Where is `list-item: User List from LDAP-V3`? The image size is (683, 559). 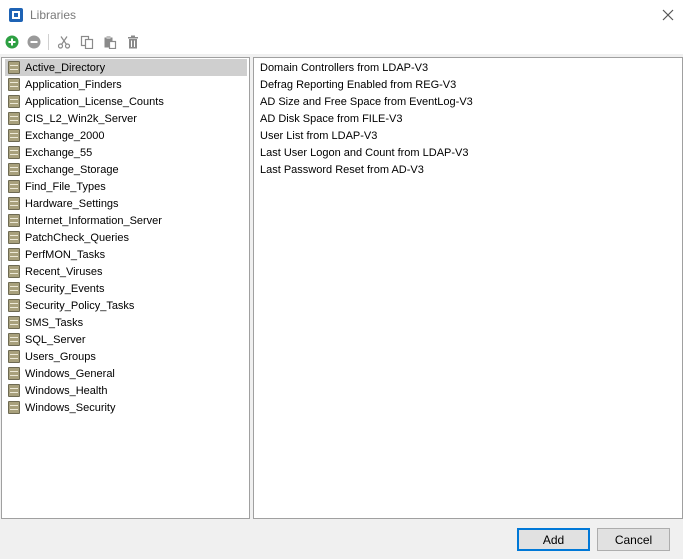
list-item: User List from LDAP-V3 is located at coordinates (318, 135).